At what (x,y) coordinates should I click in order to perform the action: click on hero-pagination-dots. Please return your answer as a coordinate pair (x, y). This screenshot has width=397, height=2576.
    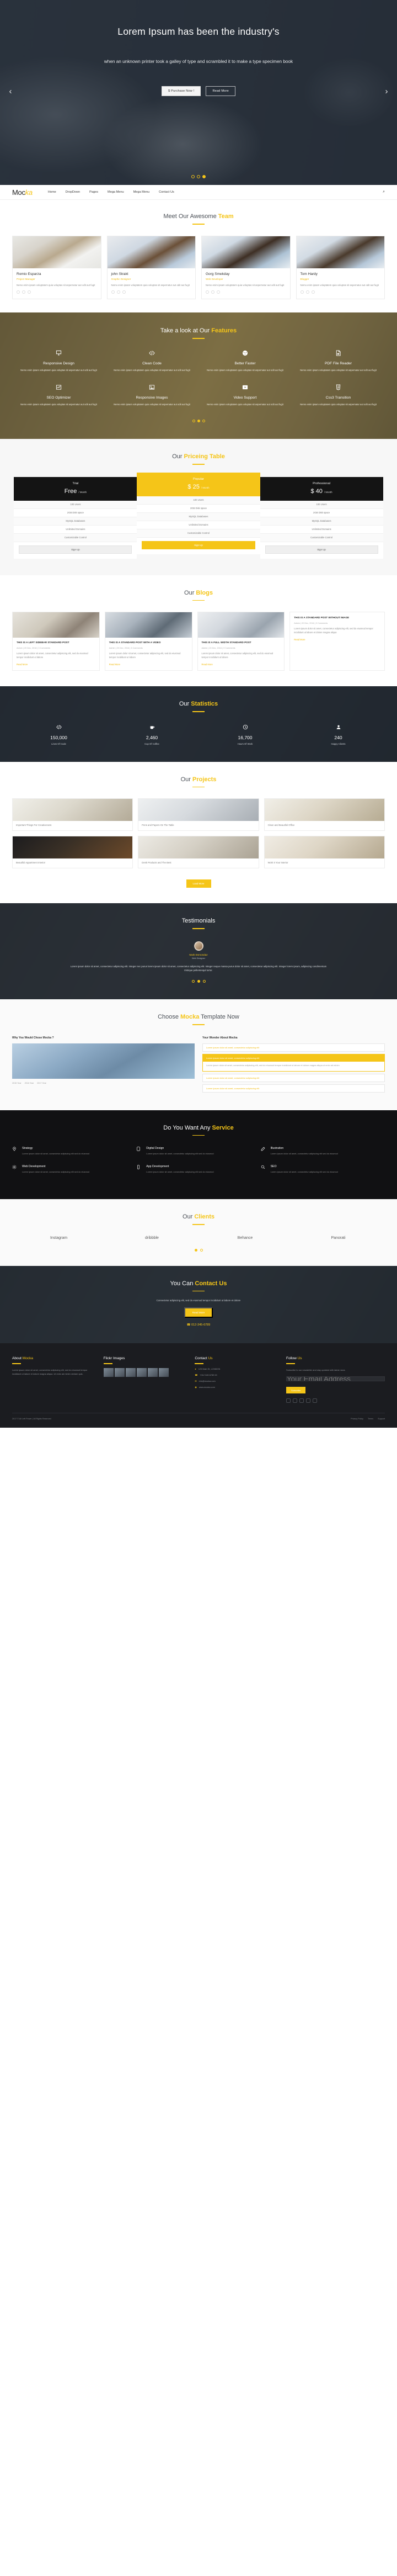
    Looking at the image, I should click on (198, 176).